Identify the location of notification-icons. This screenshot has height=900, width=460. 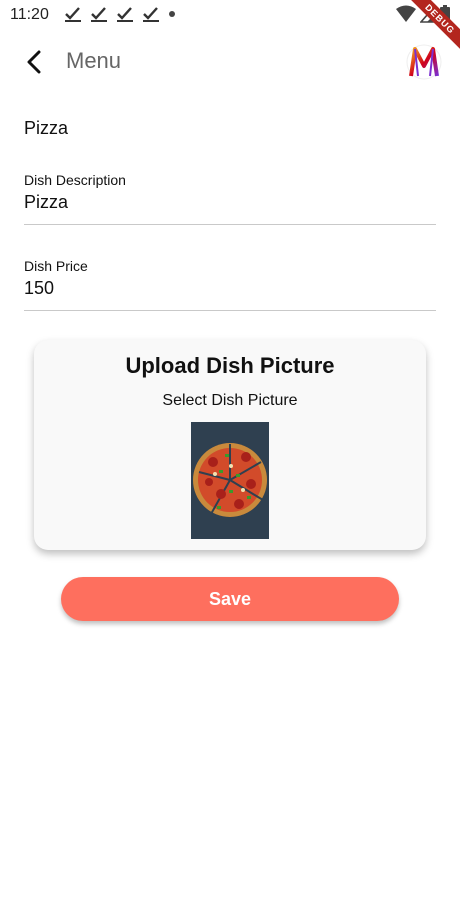
(120, 14).